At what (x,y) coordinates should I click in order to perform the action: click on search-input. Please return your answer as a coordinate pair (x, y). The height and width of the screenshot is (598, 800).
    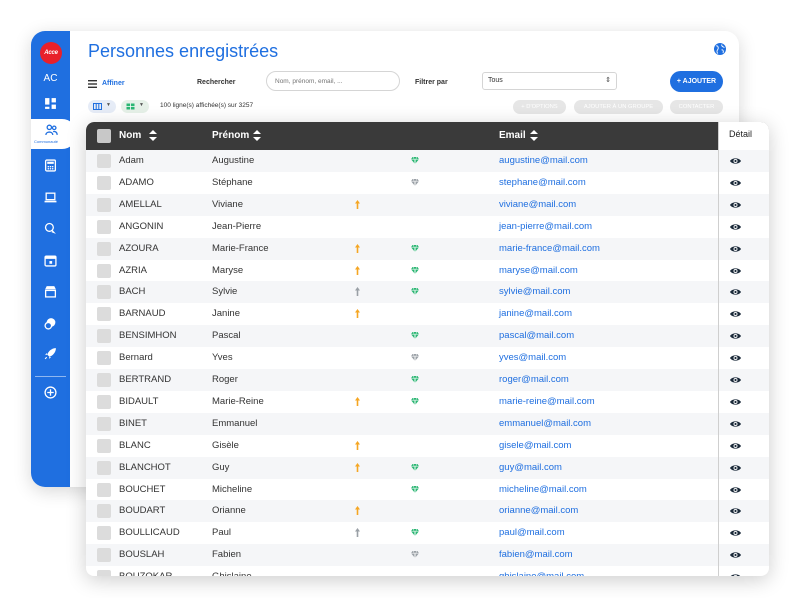
    Looking at the image, I should click on (333, 81).